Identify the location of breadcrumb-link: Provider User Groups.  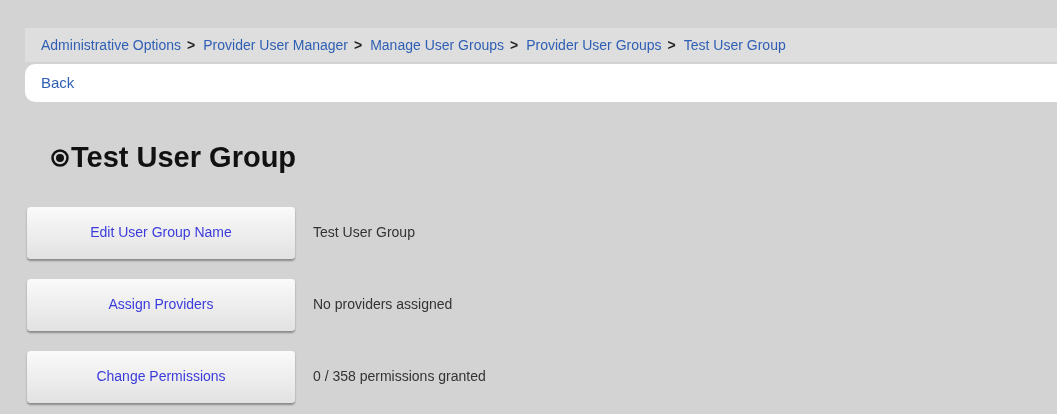
(594, 45).